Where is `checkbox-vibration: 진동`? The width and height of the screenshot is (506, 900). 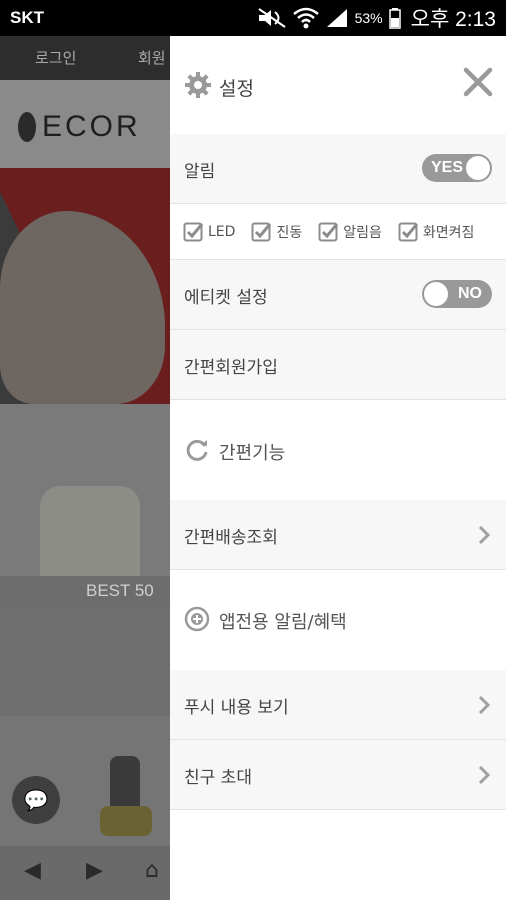
checkbox-vibration: 진동 is located at coordinates (276, 232).